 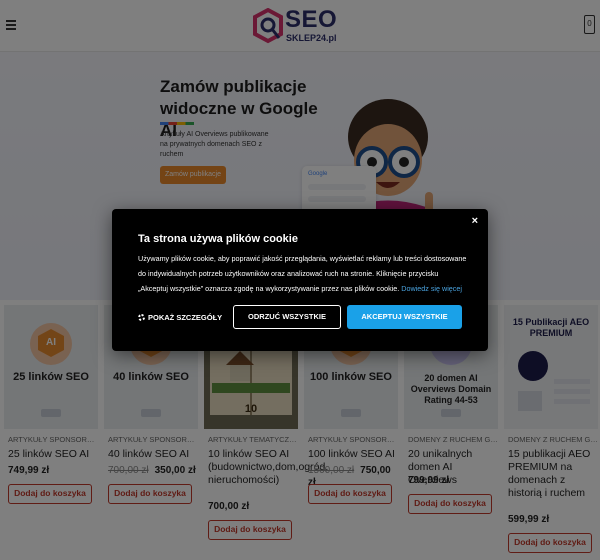 What do you see at coordinates (404, 317) in the screenshot?
I see `accept-all-button: AKCEPTUJ WSZYSTKIE` at bounding box center [404, 317].